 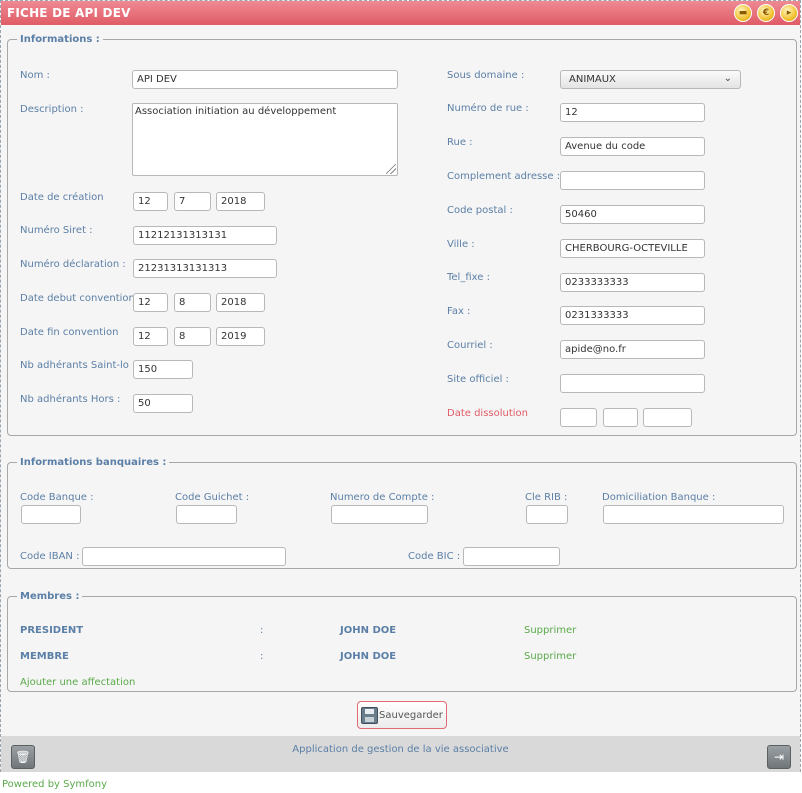 What do you see at coordinates (57, 497) in the screenshot?
I see `code-banque-label: Code Banque :` at bounding box center [57, 497].